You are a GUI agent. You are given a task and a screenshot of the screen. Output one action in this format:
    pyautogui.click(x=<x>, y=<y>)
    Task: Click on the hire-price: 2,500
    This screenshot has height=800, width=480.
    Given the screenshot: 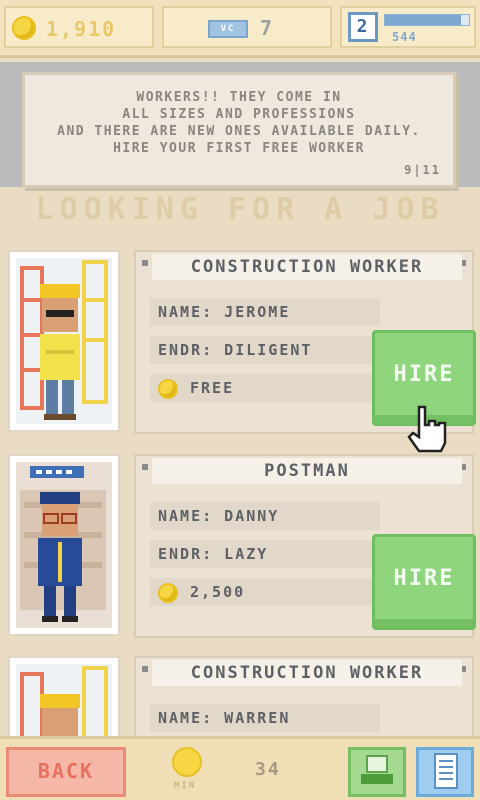 What is the action you would take?
    pyautogui.click(x=265, y=592)
    